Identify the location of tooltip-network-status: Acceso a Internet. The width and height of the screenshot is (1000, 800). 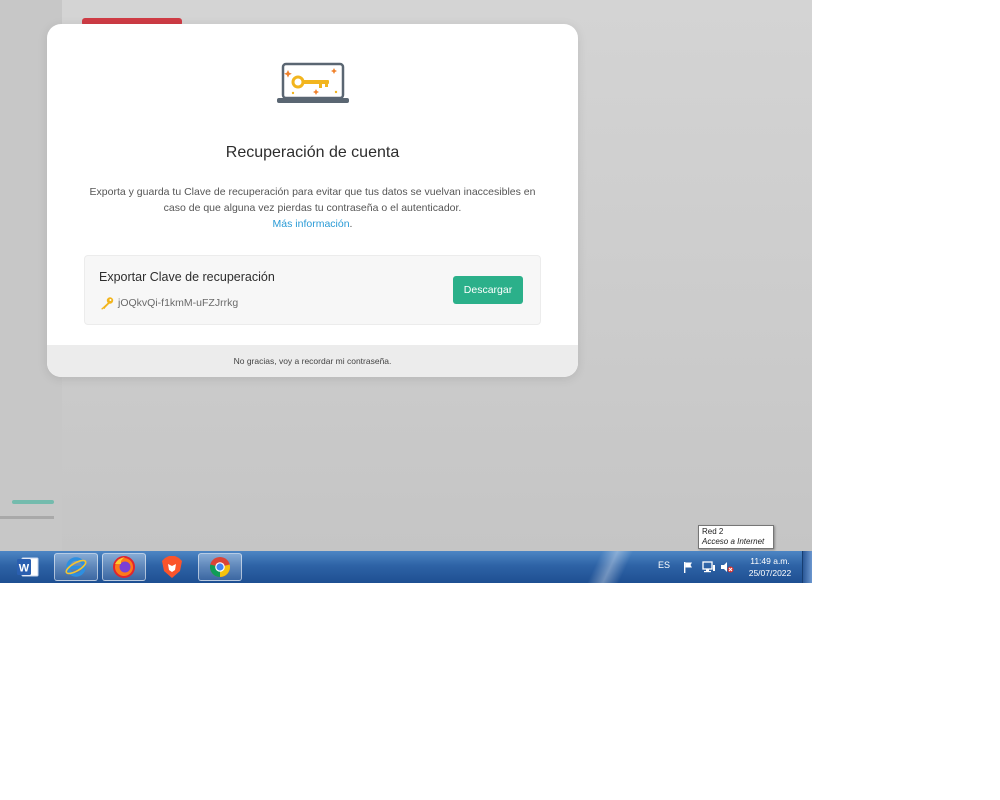
(733, 541).